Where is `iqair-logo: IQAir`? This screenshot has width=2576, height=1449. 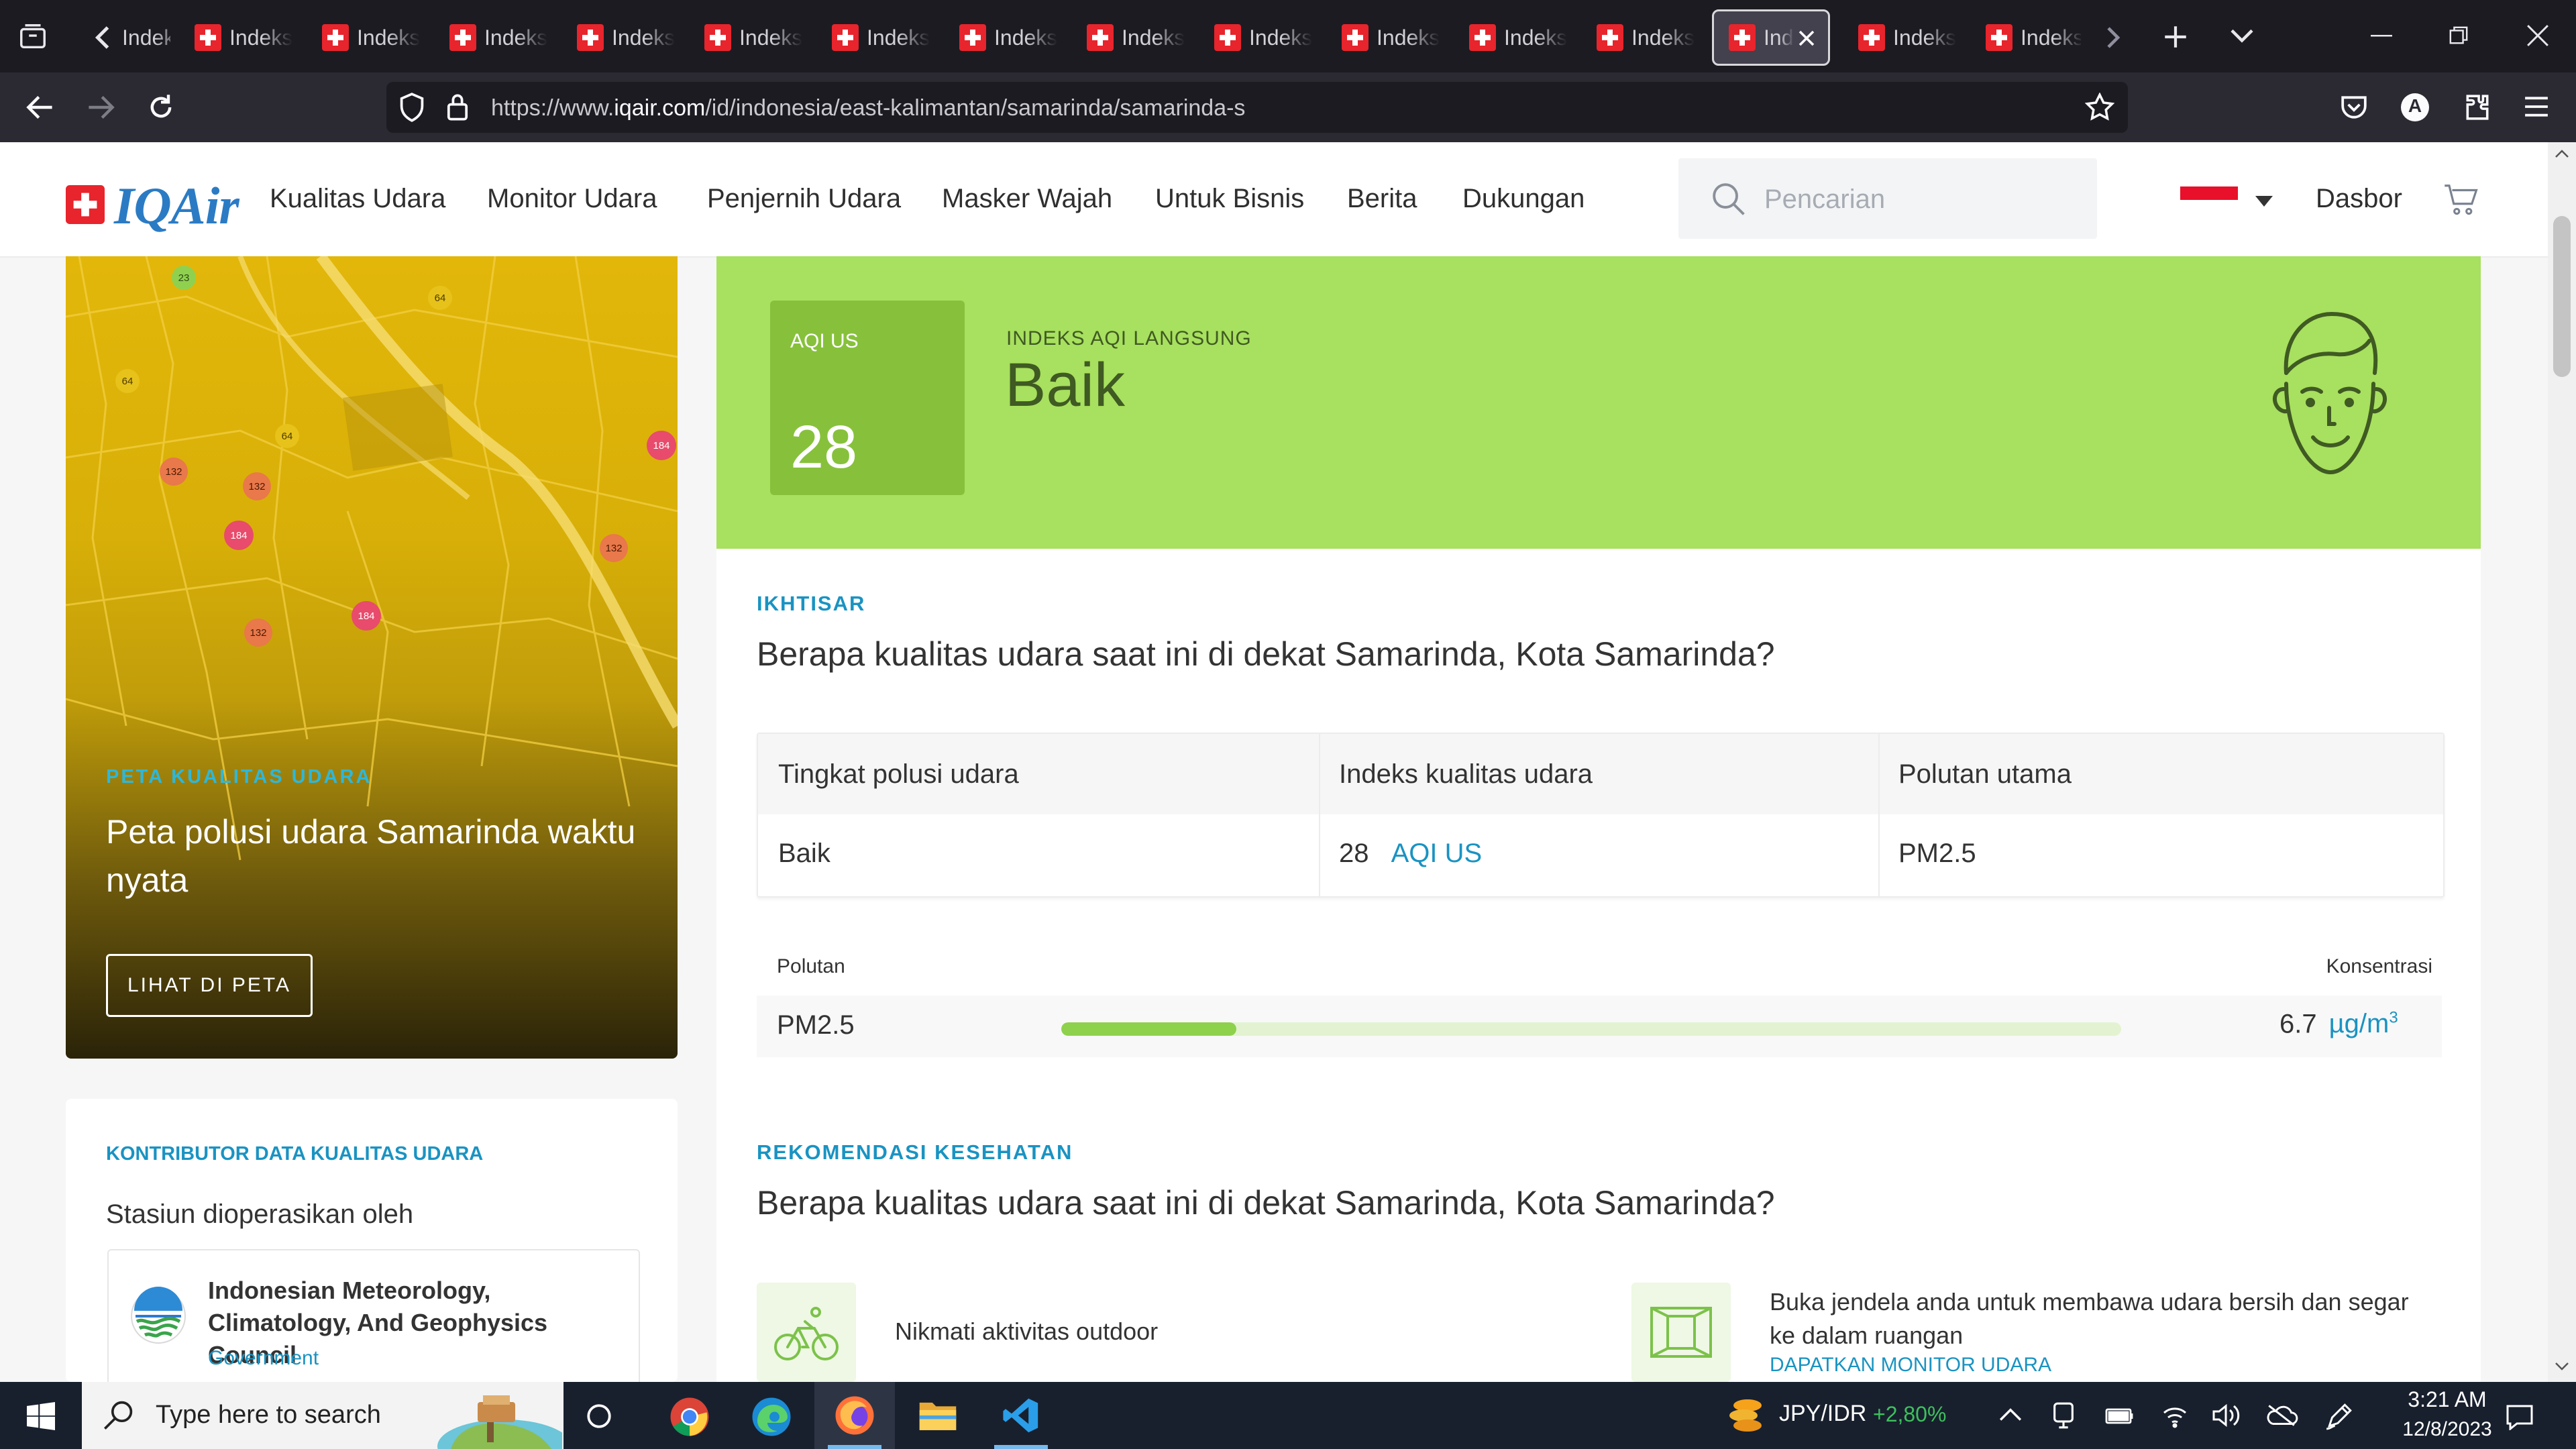
iqair-logo: IQAir is located at coordinates (160, 205).